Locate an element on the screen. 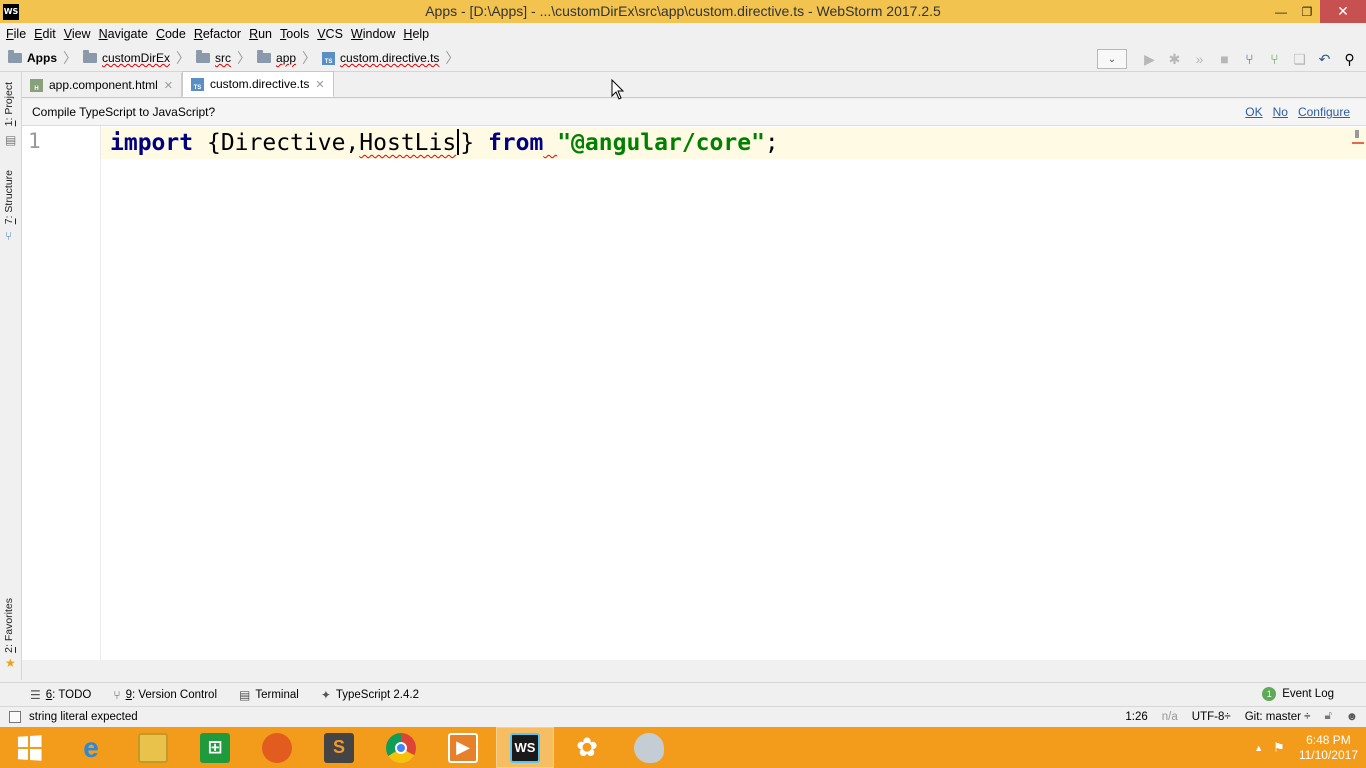 The width and height of the screenshot is (1366, 768). debug-icon: ✱ is located at coordinates (1175, 59).